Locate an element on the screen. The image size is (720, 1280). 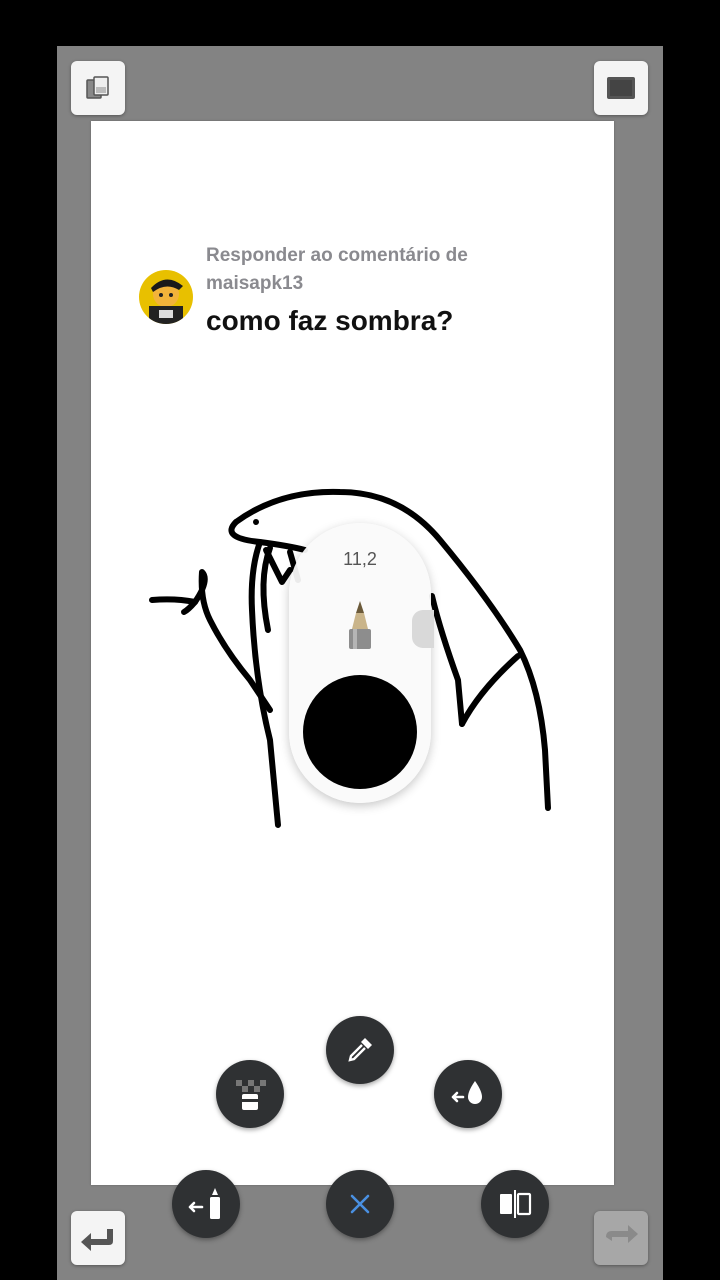
layers-button is located at coordinates (98, 88).